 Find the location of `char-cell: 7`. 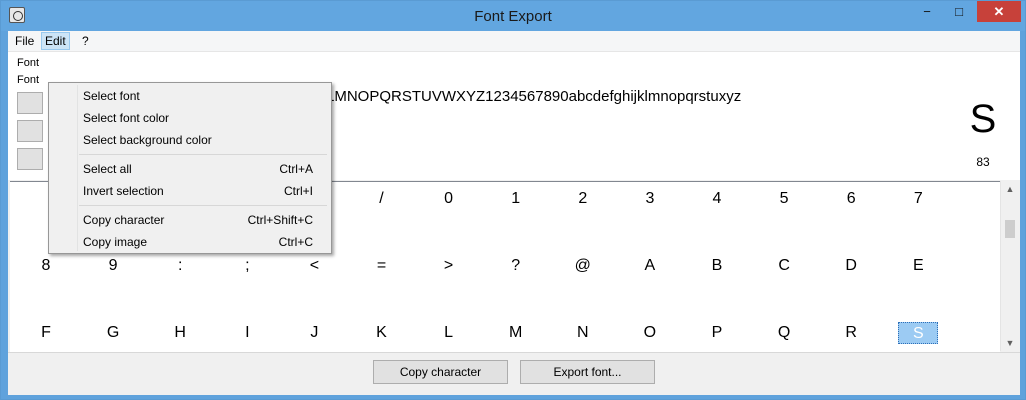

char-cell: 7 is located at coordinates (918, 199).